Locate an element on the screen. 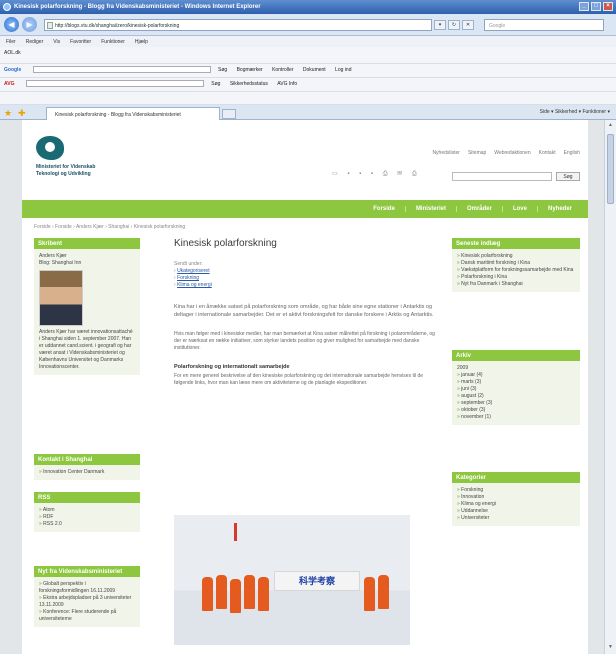  google-docs-button: Dokument is located at coordinates (314, 70).